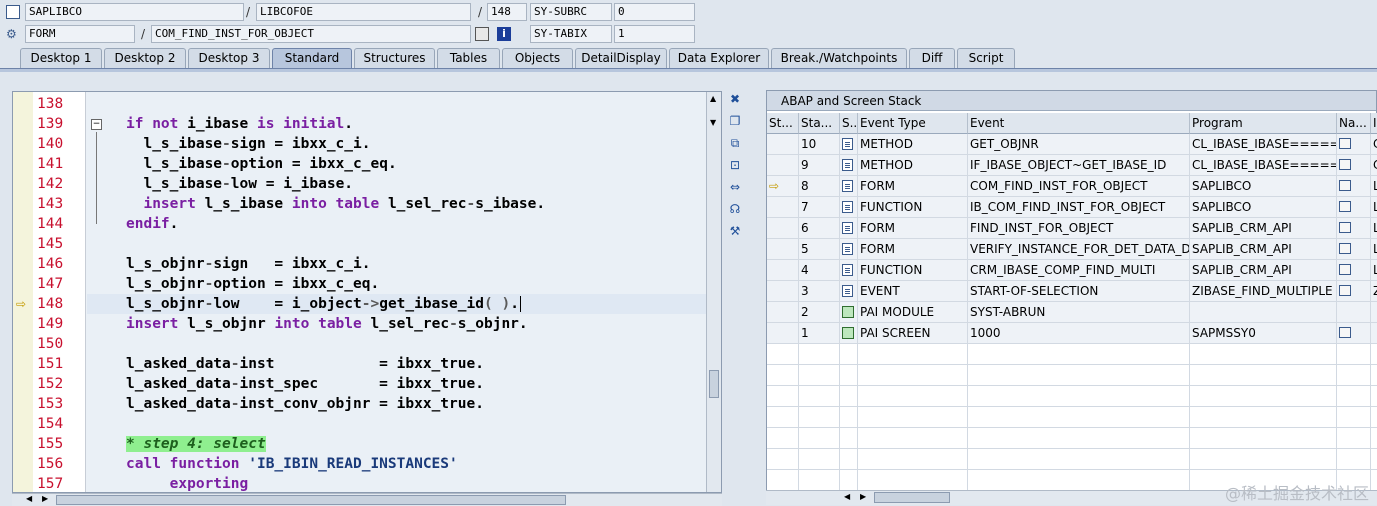  Describe the element at coordinates (1374, 123) in the screenshot. I see `column-header: In` at that location.